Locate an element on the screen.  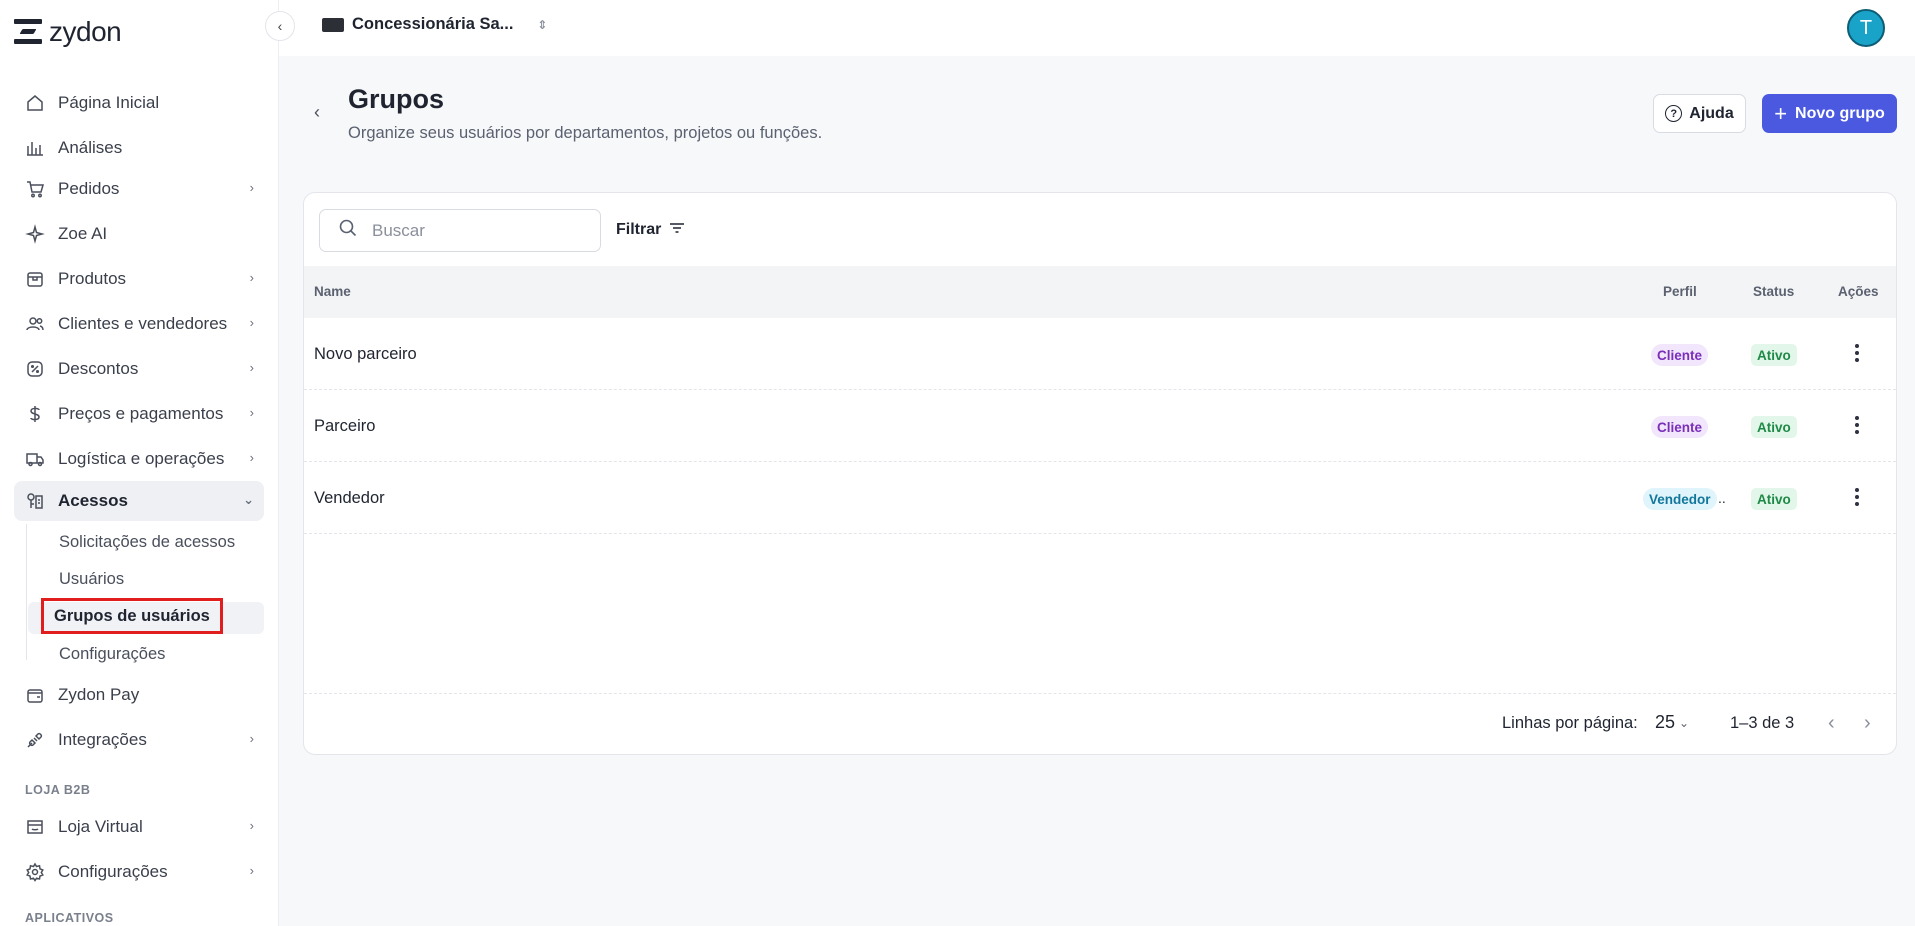
sidebar-item-acessos: Acessos ⌄ is located at coordinates (139, 501).